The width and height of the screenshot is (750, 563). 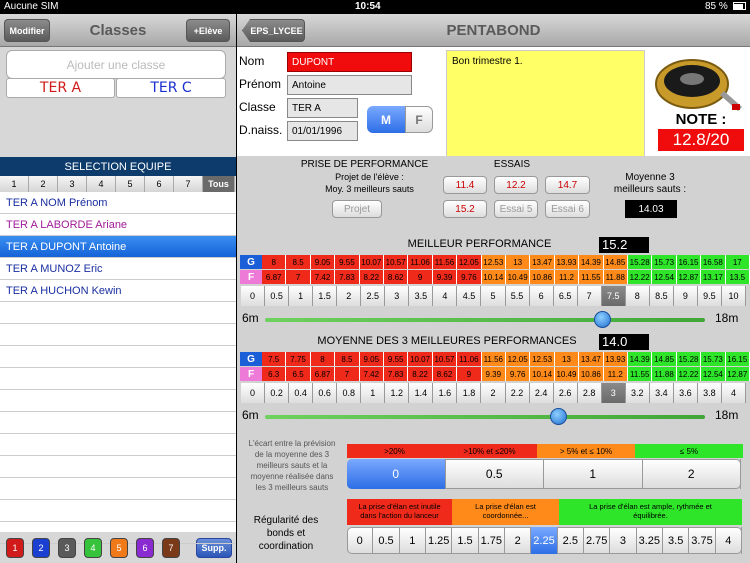 I want to click on ecart-option: 0.5, so click(x=495, y=474).